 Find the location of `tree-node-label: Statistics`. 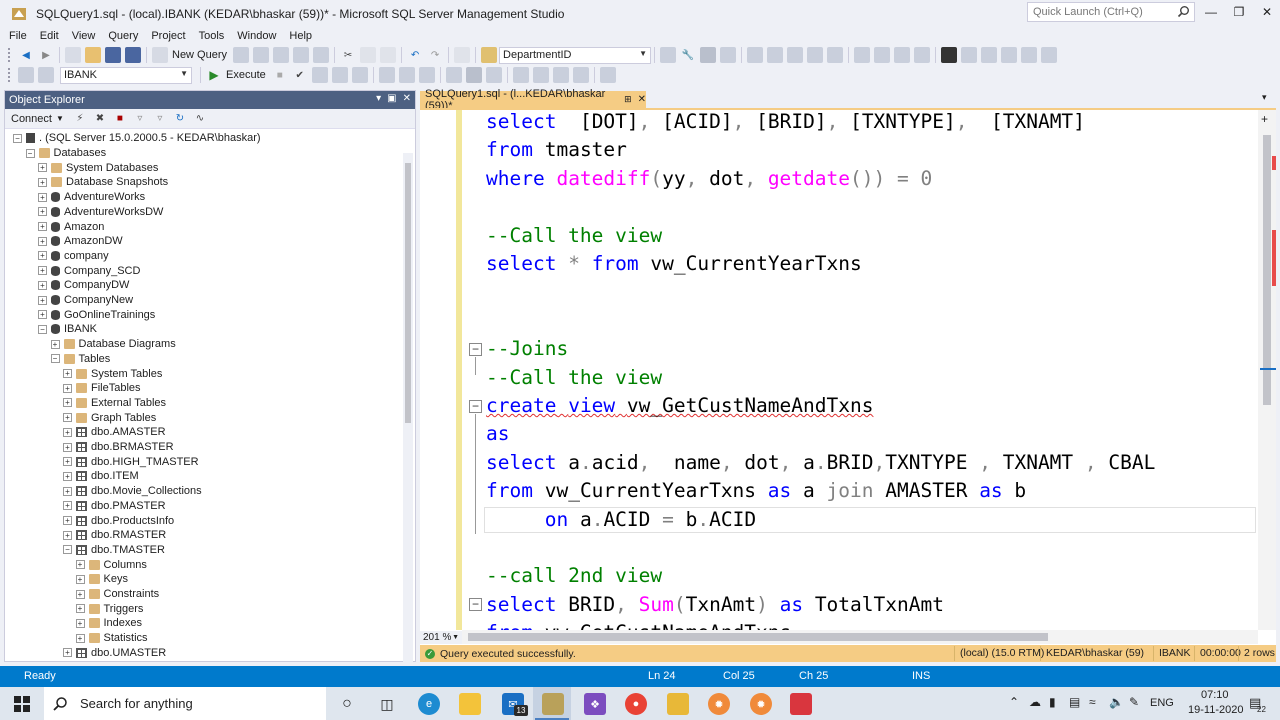

tree-node-label: Statistics is located at coordinates (125, 638).